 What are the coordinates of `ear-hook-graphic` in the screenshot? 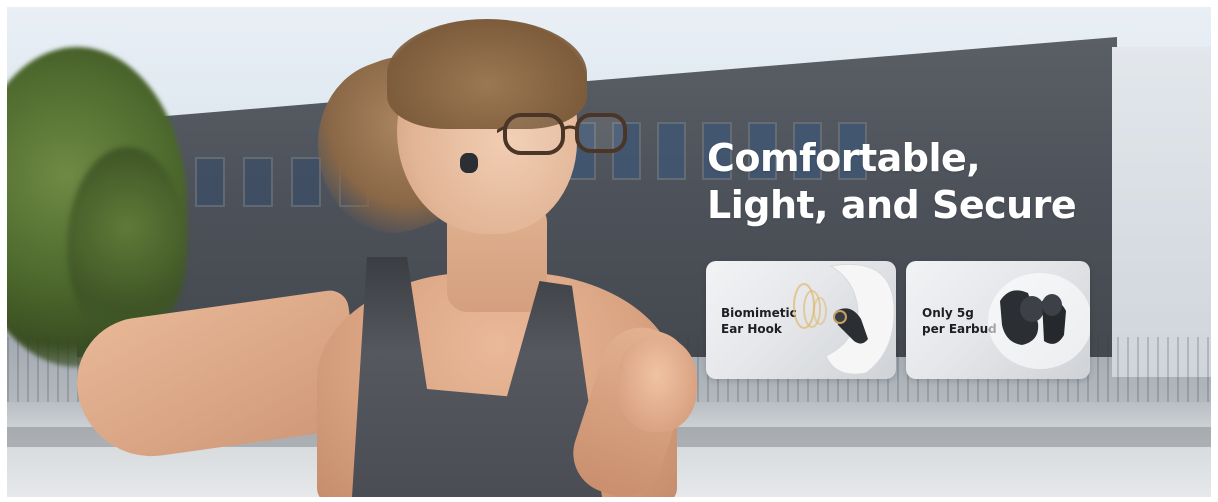 It's located at (844, 319).